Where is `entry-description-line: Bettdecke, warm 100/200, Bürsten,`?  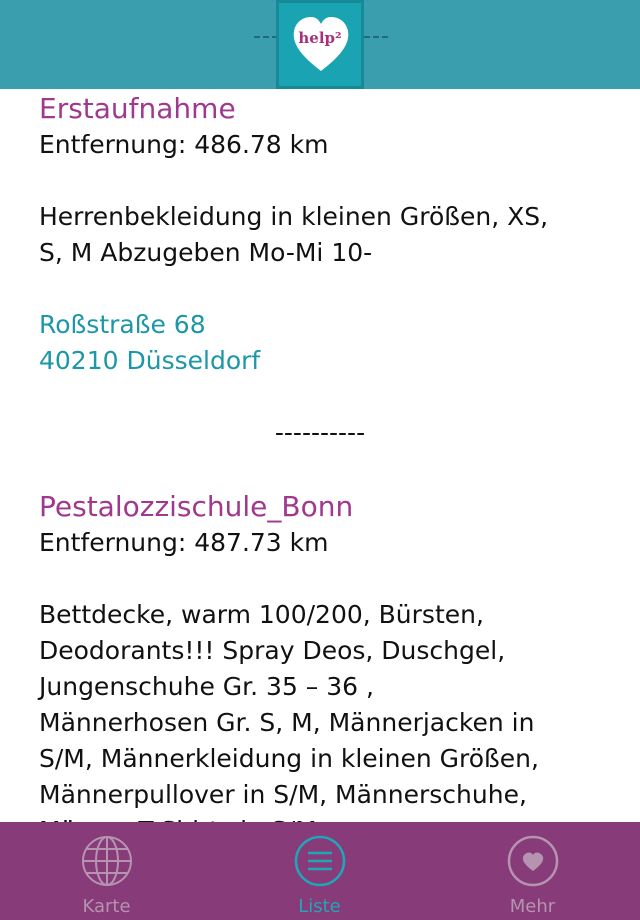
entry-description-line: Bettdecke, warm 100/200, Bürsten, is located at coordinates (261, 614).